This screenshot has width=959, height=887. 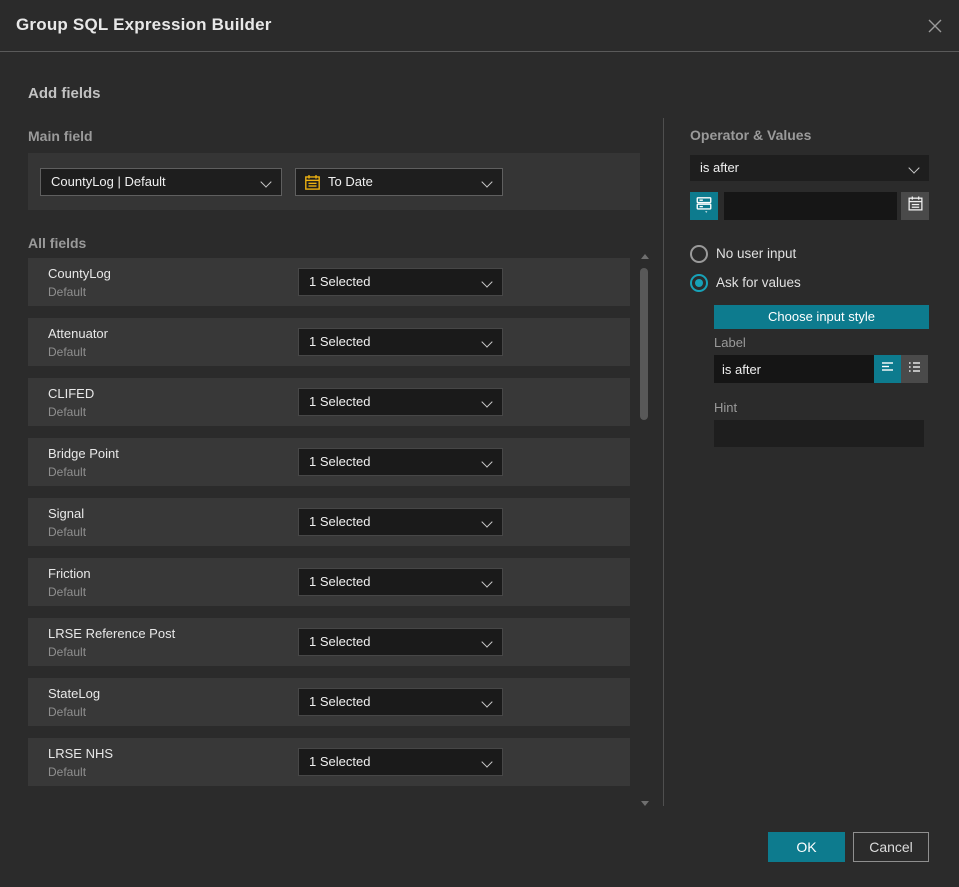 I want to click on operator-dropdown: is after, so click(x=809, y=168).